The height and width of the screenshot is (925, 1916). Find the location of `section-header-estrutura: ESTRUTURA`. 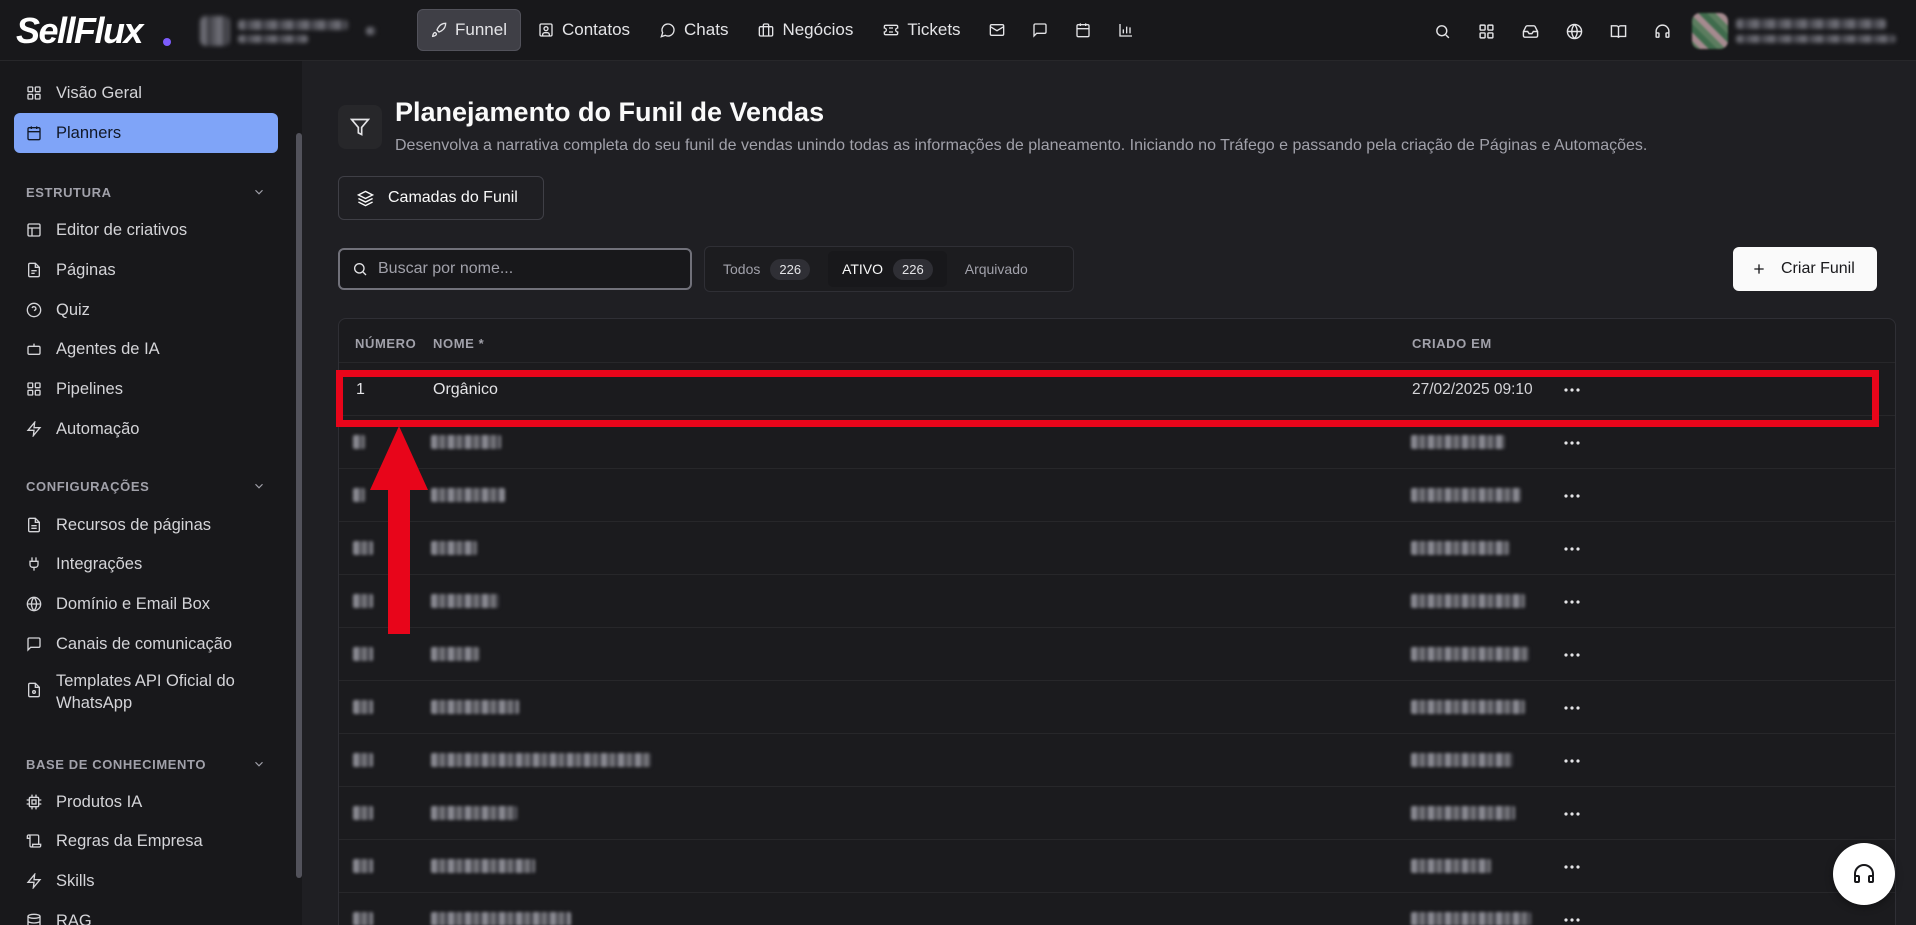

section-header-estrutura: ESTRUTURA is located at coordinates (146, 192).